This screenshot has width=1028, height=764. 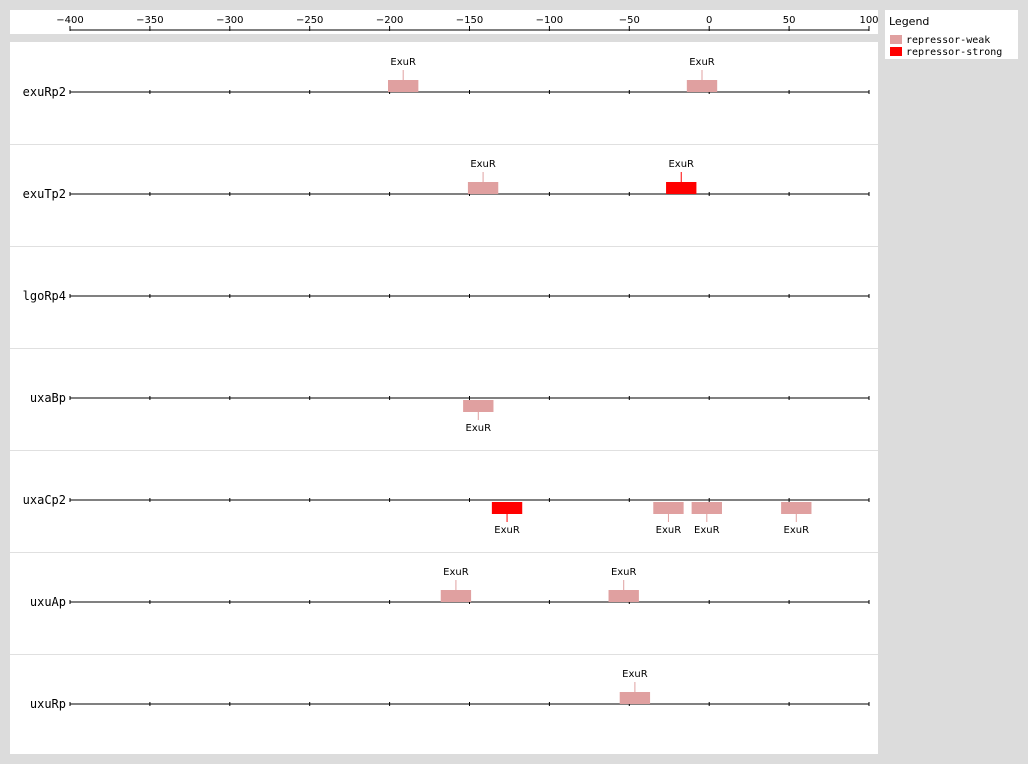 I want to click on legend-item-label: repressor-strong, so click(x=954, y=52).